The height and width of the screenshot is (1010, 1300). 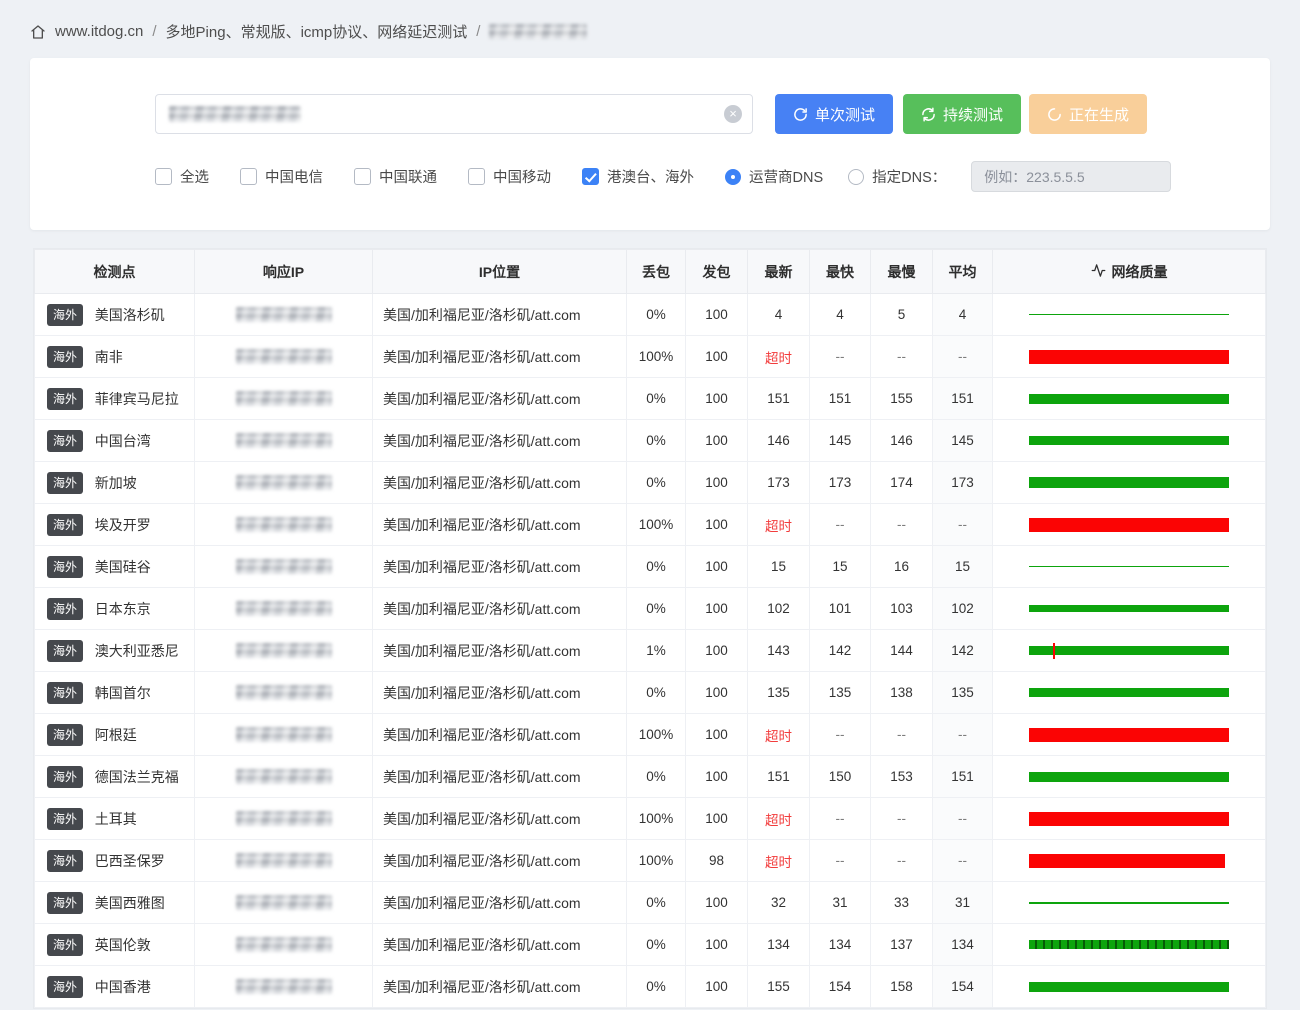 I want to click on node-name: 土耳其, so click(x=115, y=818).